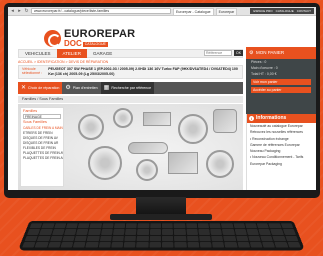 The height and width of the screenshot is (256, 323). Describe the element at coordinates (193, 11) in the screenshot. I see `browser-tab-1: Eurorepar - Catalogue` at that location.